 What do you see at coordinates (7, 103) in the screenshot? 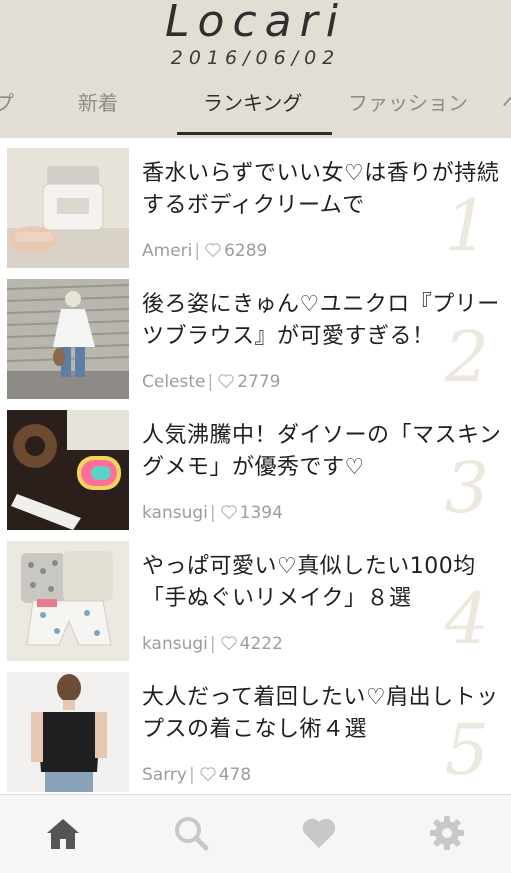
I see `tab-previous-partial: プ` at bounding box center [7, 103].